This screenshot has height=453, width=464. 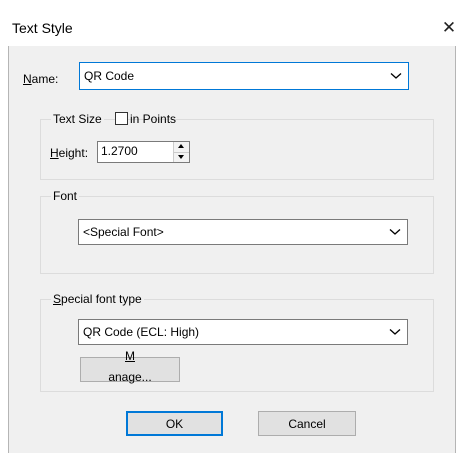 What do you see at coordinates (141, 332) in the screenshot?
I see `special-font-value: QR Code (ECL: High)` at bounding box center [141, 332].